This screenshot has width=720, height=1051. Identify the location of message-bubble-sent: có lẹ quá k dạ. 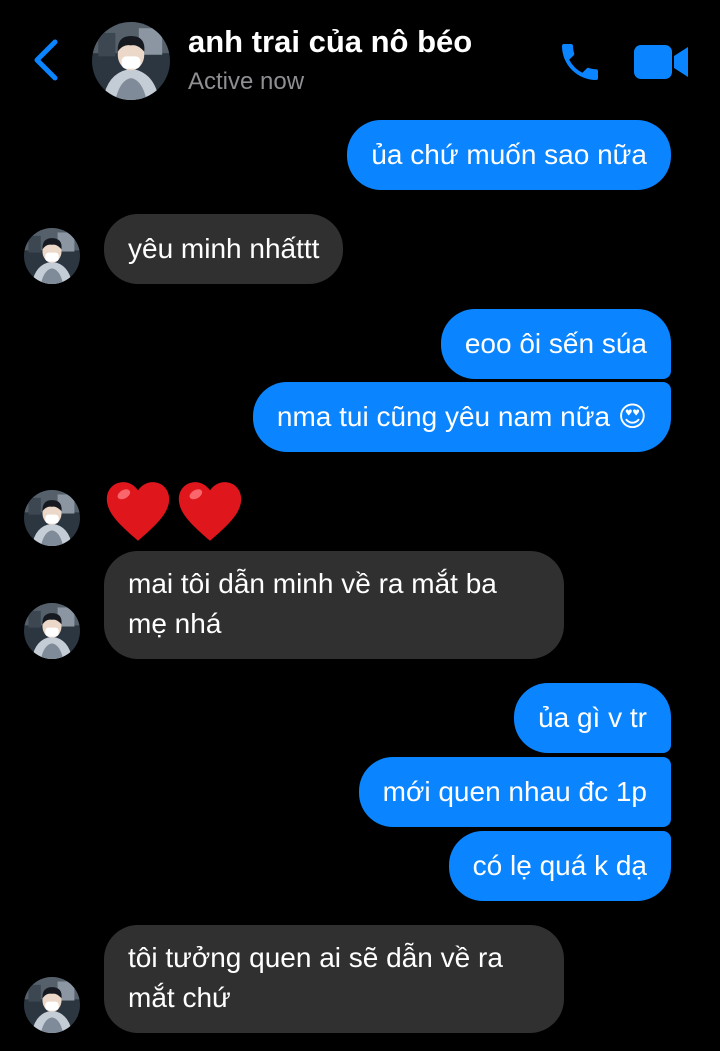
(559, 866).